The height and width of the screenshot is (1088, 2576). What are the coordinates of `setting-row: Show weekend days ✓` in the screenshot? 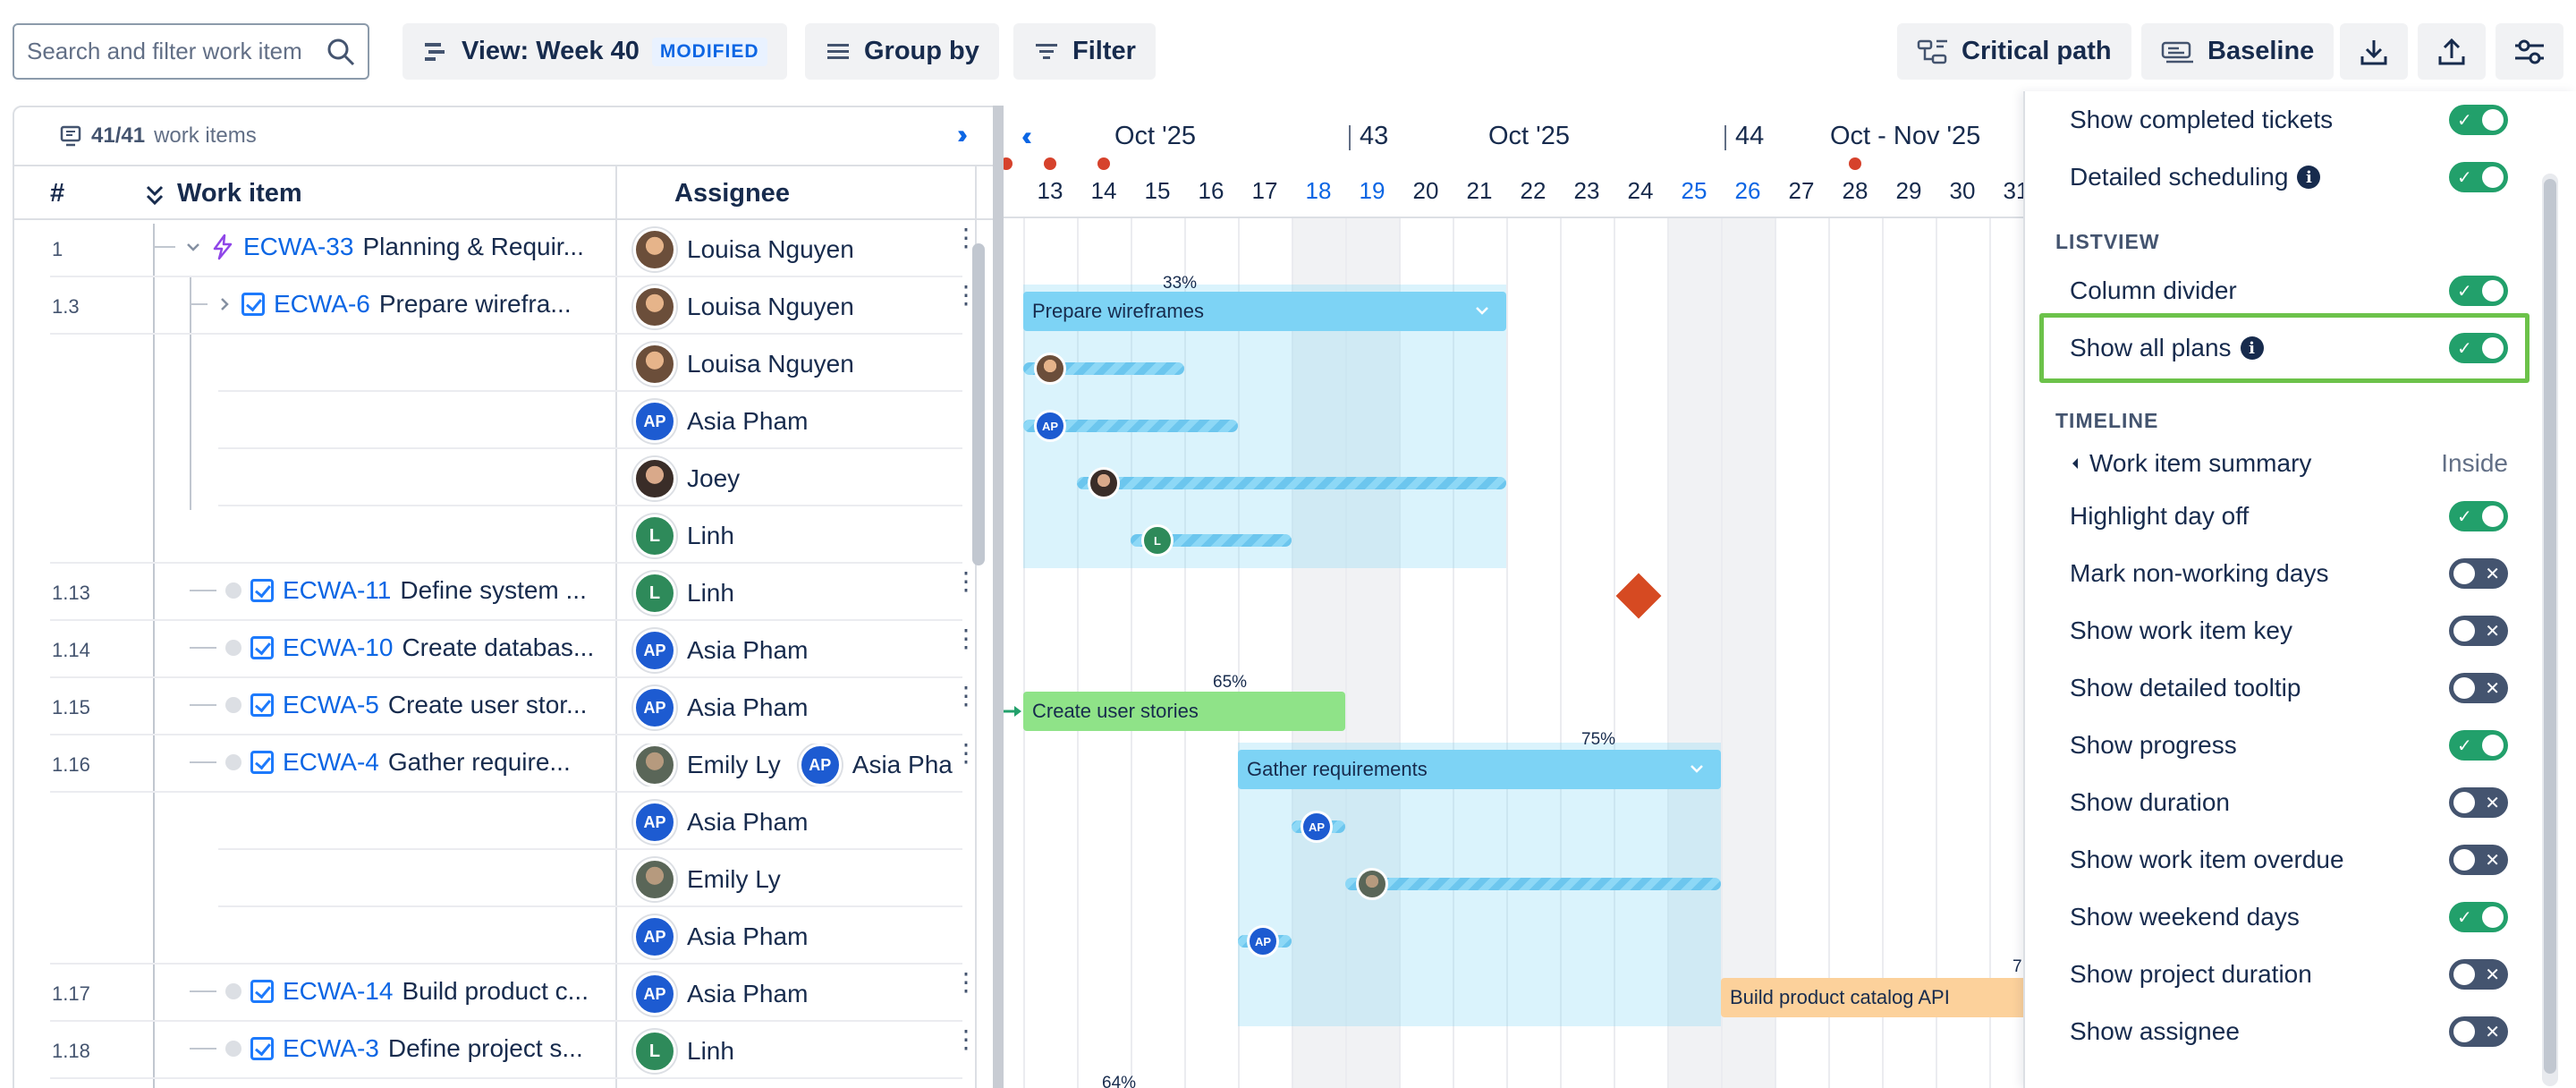 It's located at (2289, 917).